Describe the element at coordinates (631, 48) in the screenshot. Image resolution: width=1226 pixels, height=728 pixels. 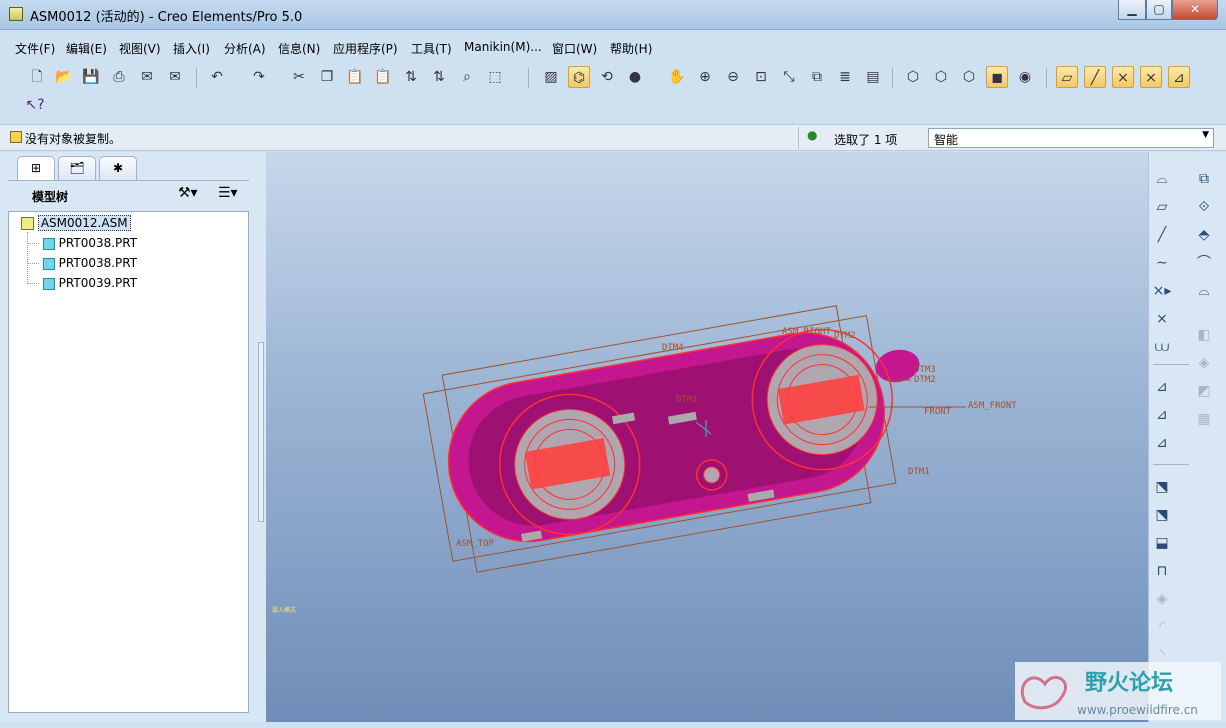
I see `menu-help: 帮助(H)` at that location.